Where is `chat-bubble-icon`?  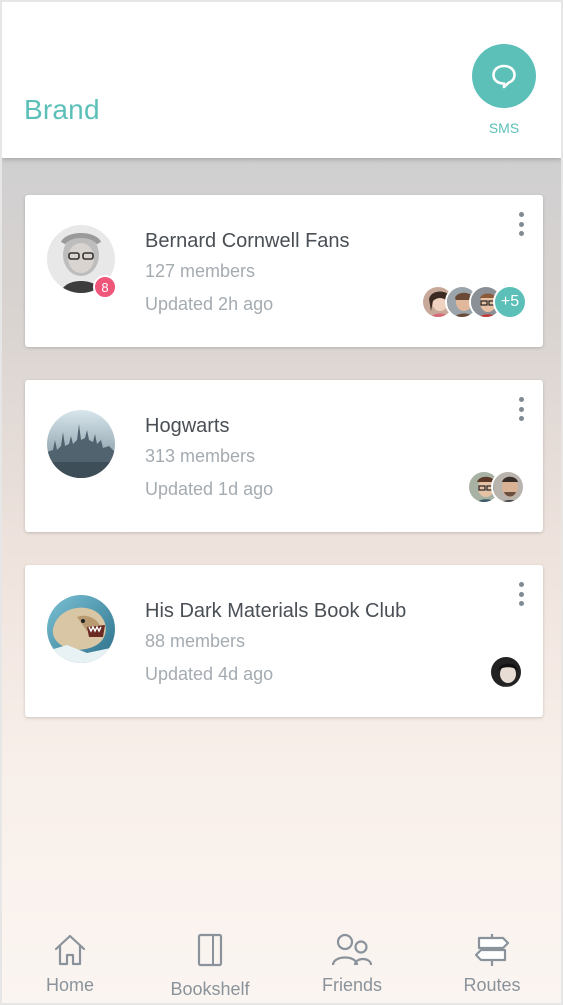 chat-bubble-icon is located at coordinates (504, 76).